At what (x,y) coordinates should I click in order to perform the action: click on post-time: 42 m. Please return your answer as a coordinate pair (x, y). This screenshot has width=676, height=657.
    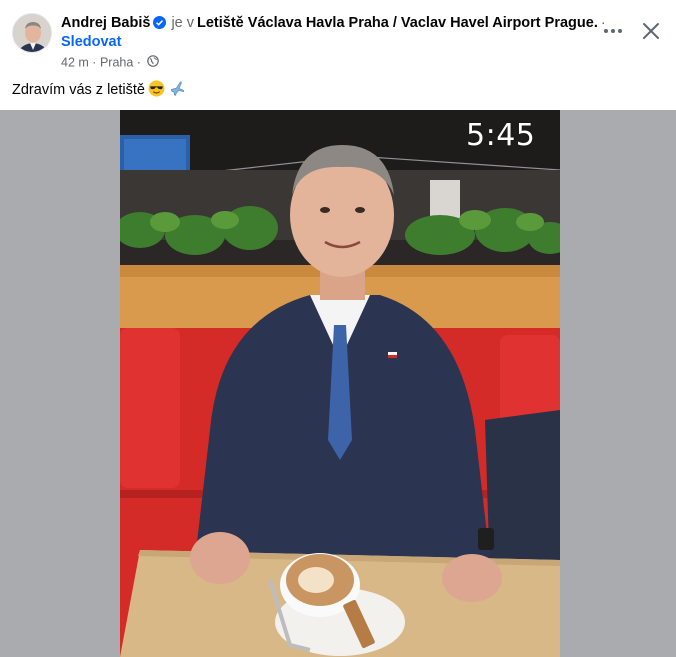
    Looking at the image, I should click on (75, 63).